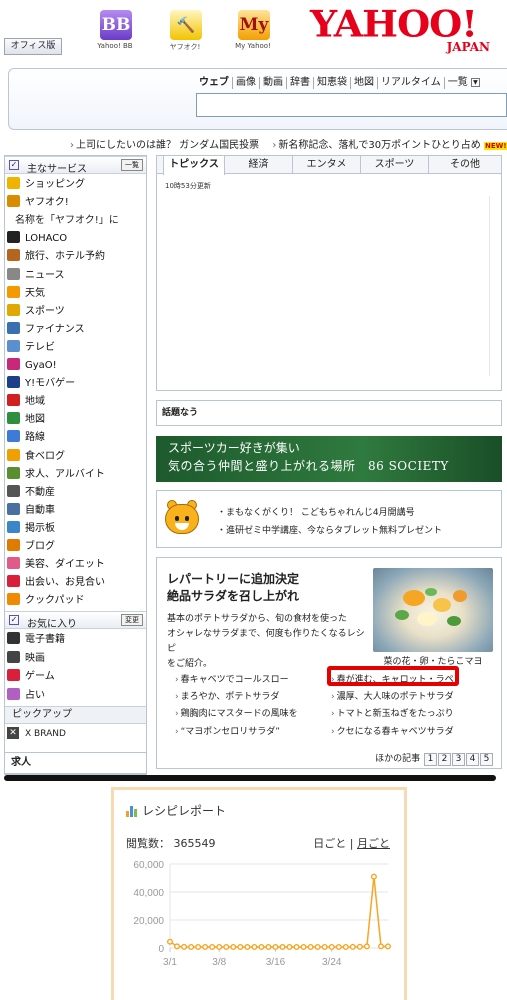  Describe the element at coordinates (392, 695) in the screenshot. I see `feature-link-right-2: › 濃厚、大人味のポテトサラダ` at that location.